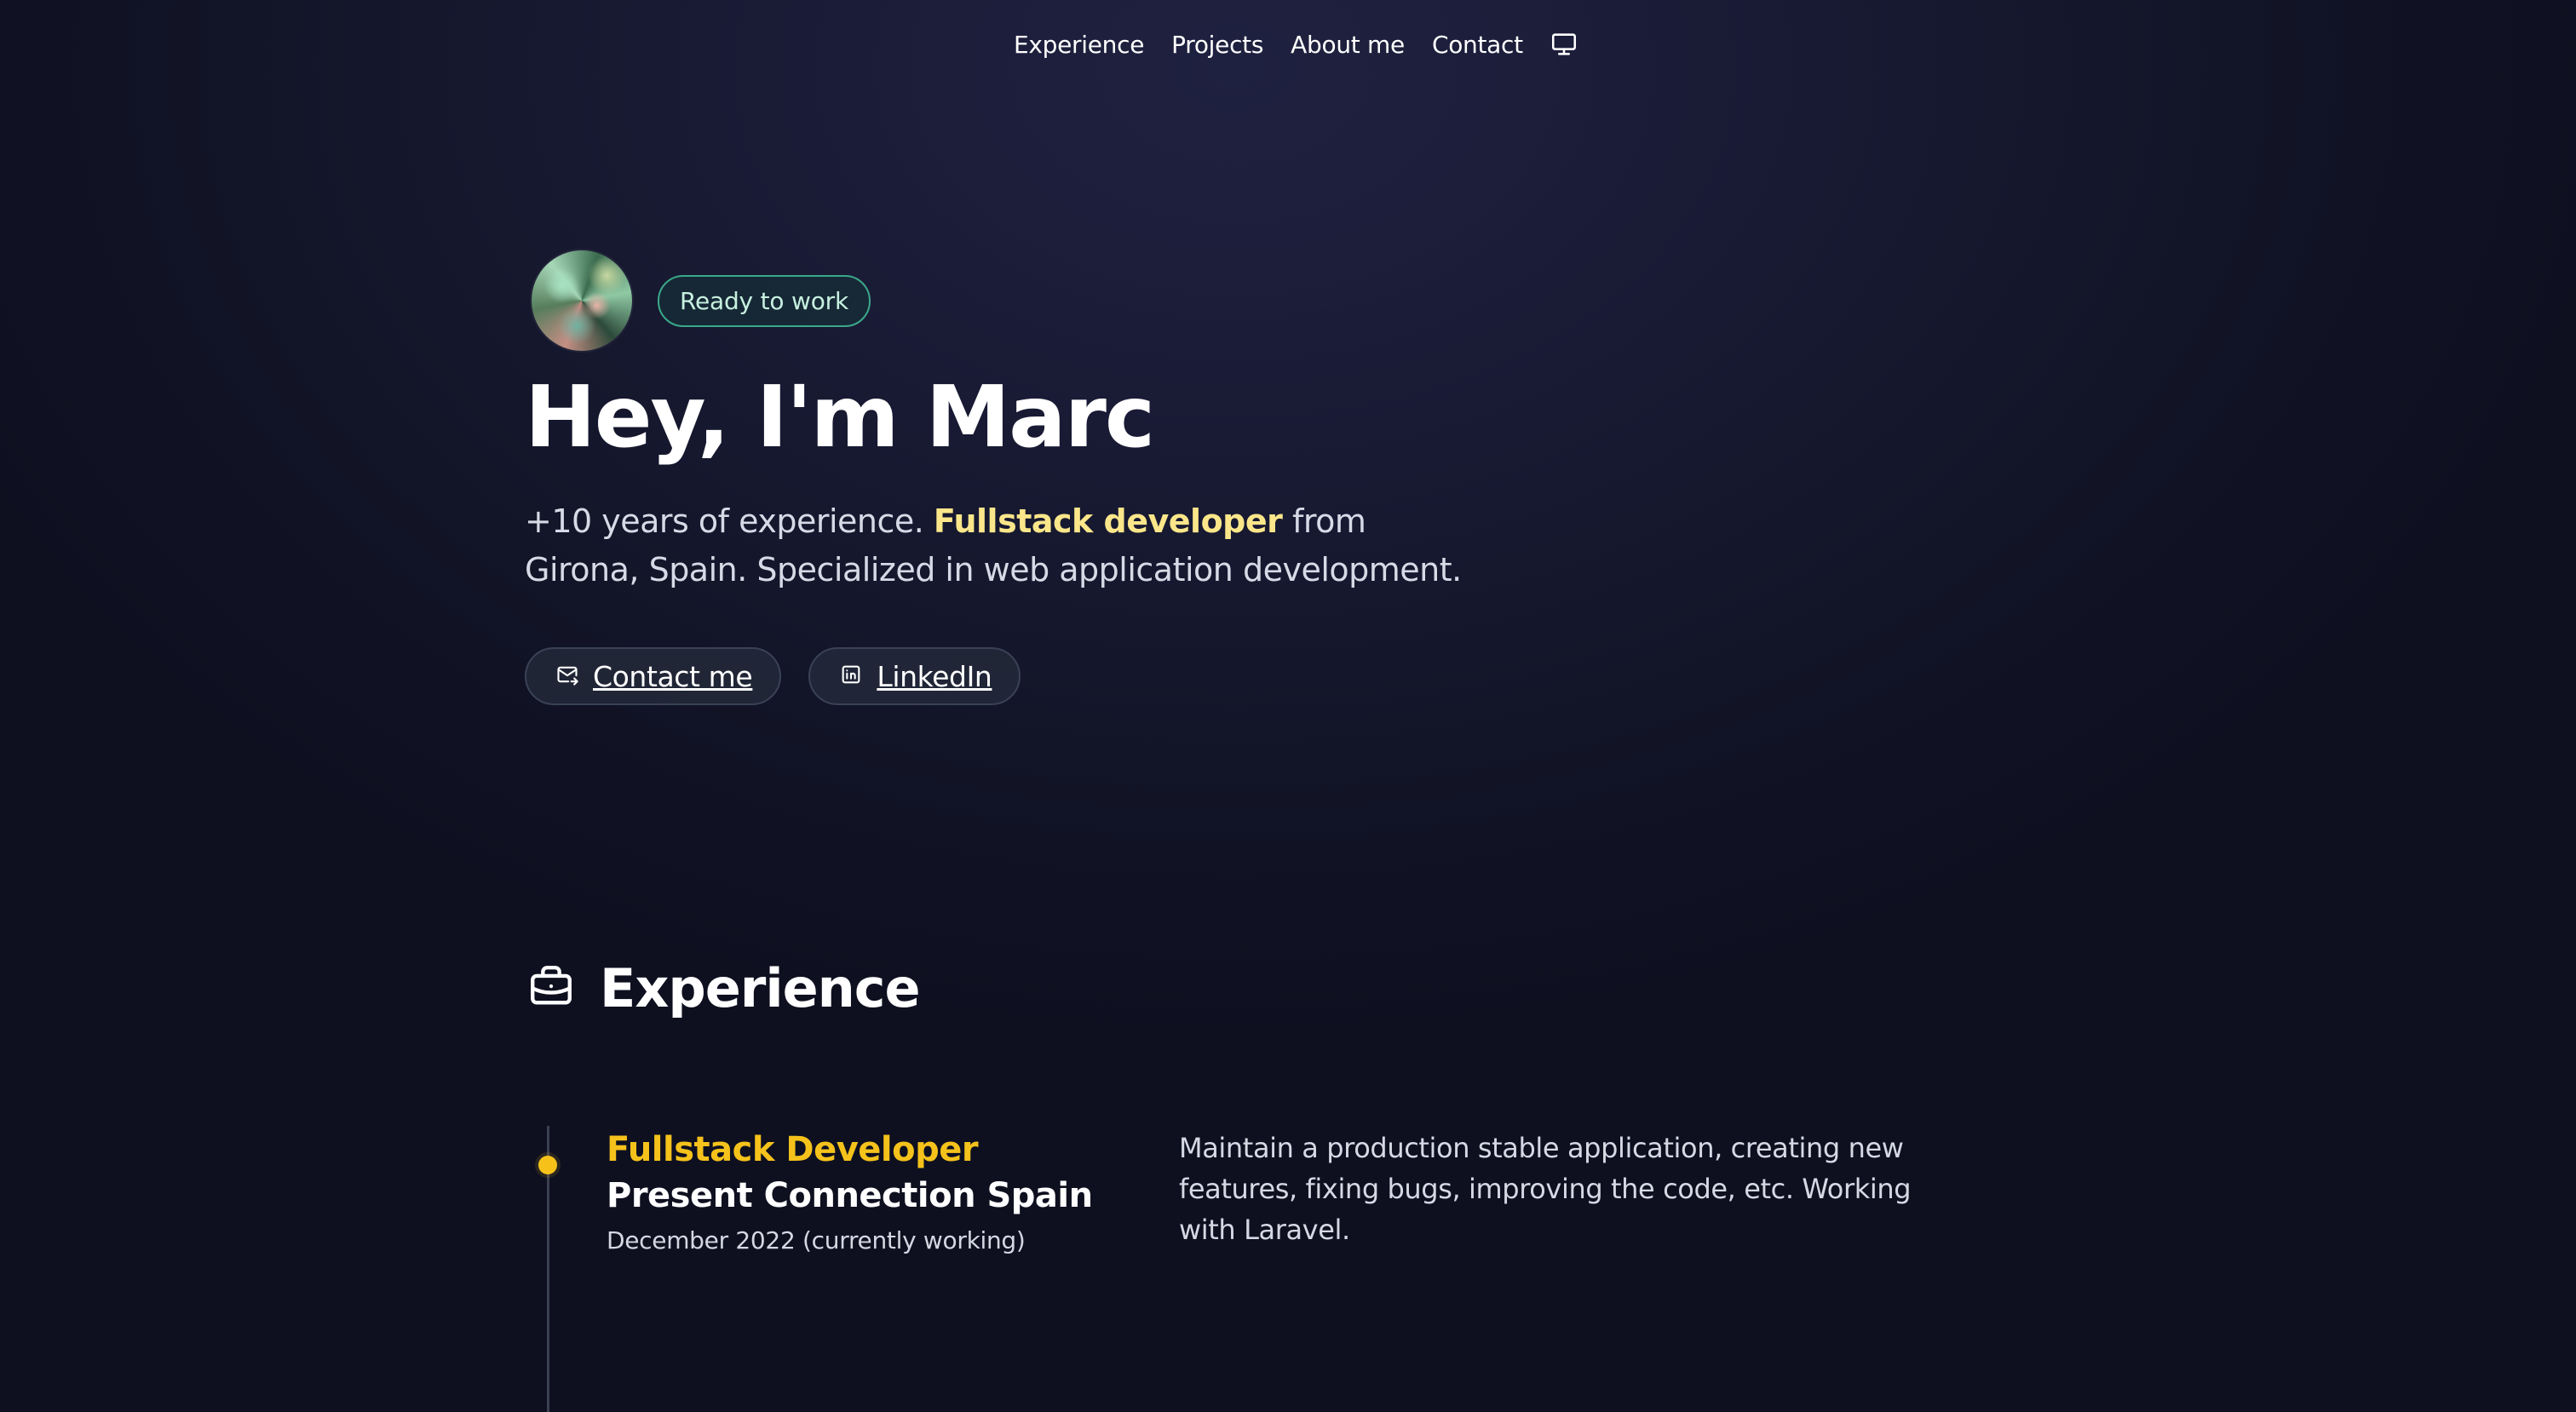  Describe the element at coordinates (1036, 676) in the screenshot. I see `cta-row: Contact me LinkedIn` at that location.